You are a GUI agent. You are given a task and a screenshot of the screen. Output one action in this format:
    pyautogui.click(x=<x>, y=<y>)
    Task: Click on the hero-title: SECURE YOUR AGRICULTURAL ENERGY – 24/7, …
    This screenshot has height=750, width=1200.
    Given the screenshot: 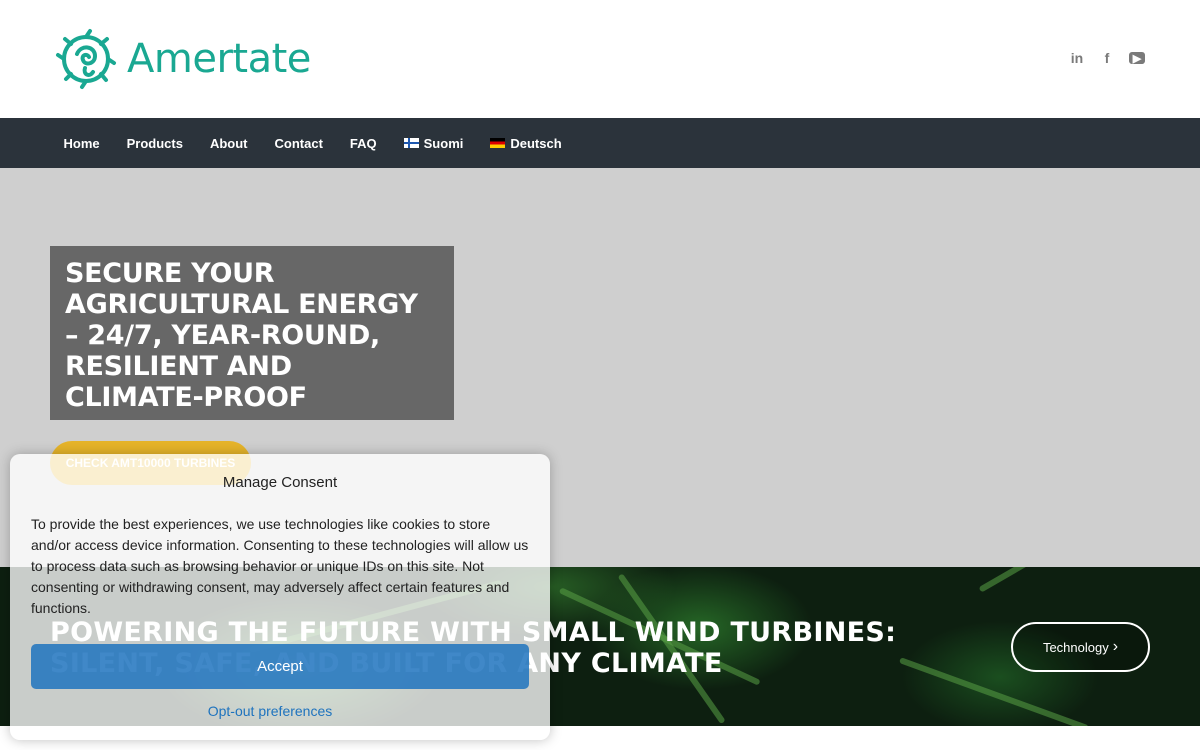 What is the action you would take?
    pyautogui.click(x=241, y=335)
    